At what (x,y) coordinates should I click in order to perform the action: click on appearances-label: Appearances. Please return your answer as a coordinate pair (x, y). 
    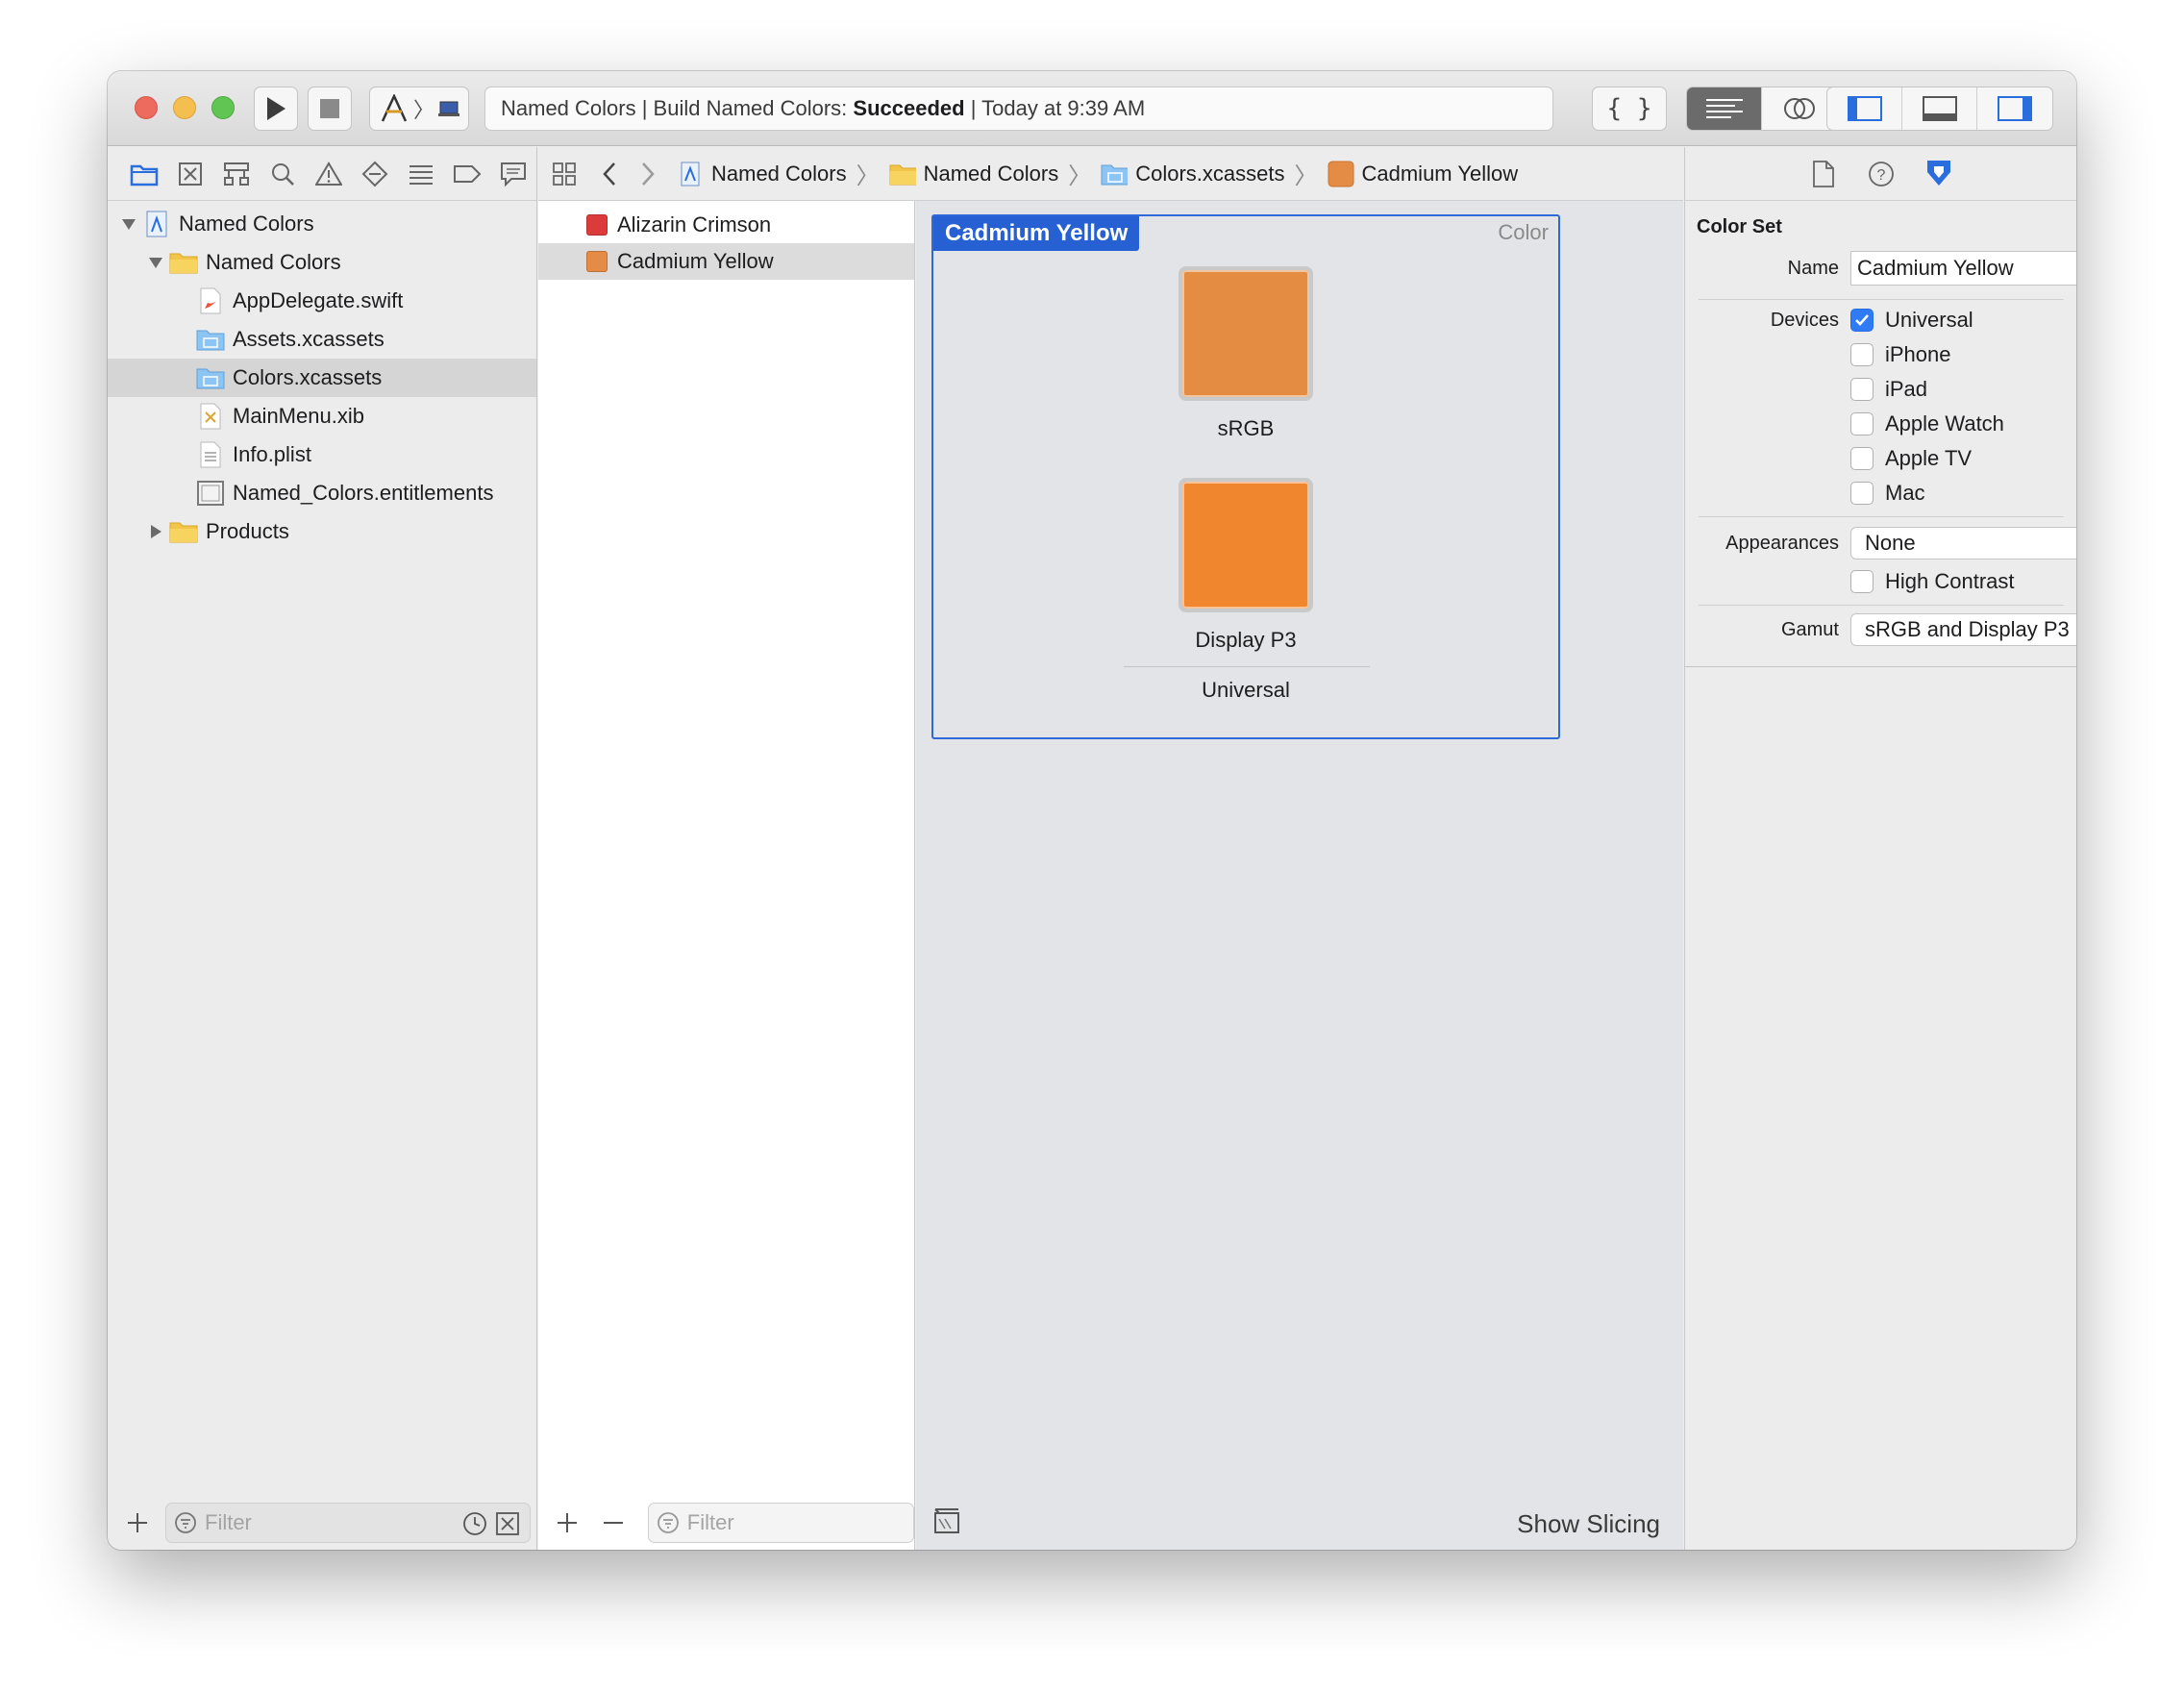
    Looking at the image, I should click on (1782, 543).